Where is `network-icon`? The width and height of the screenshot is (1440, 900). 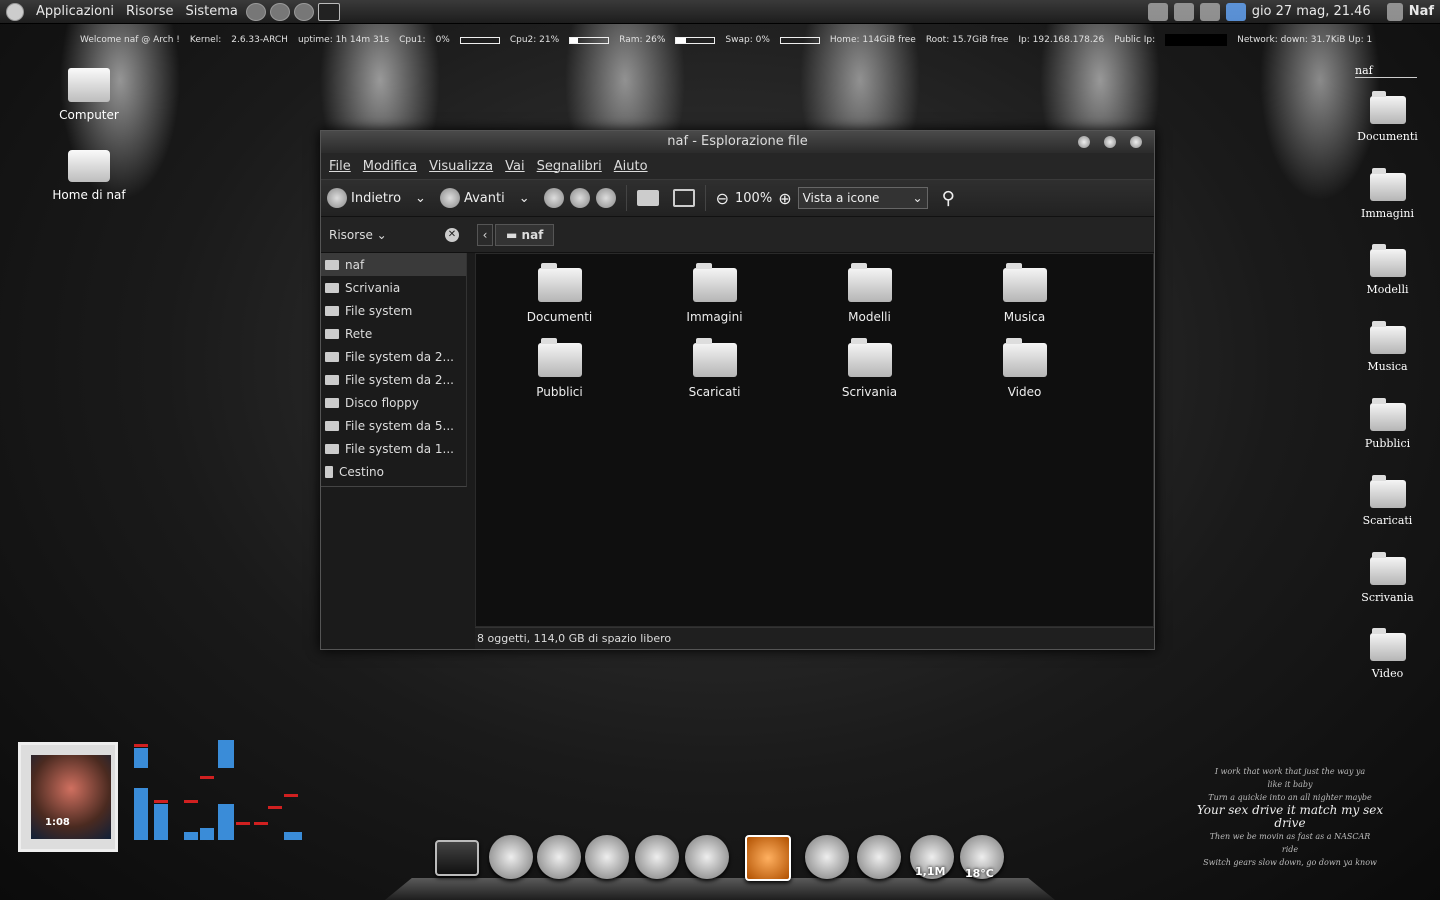
network-icon is located at coordinates (1235, 11).